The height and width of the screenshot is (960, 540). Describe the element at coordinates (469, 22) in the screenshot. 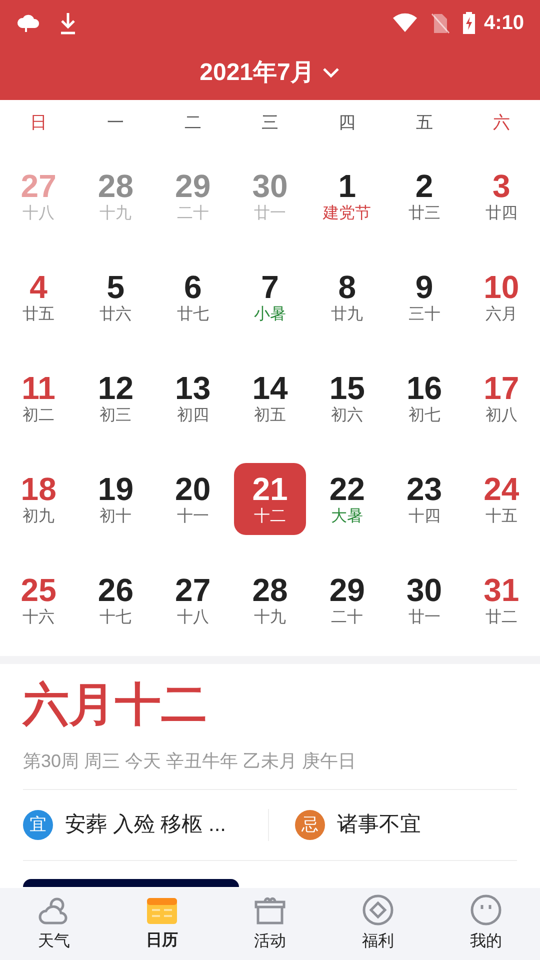

I see `battery-charging-icon` at that location.